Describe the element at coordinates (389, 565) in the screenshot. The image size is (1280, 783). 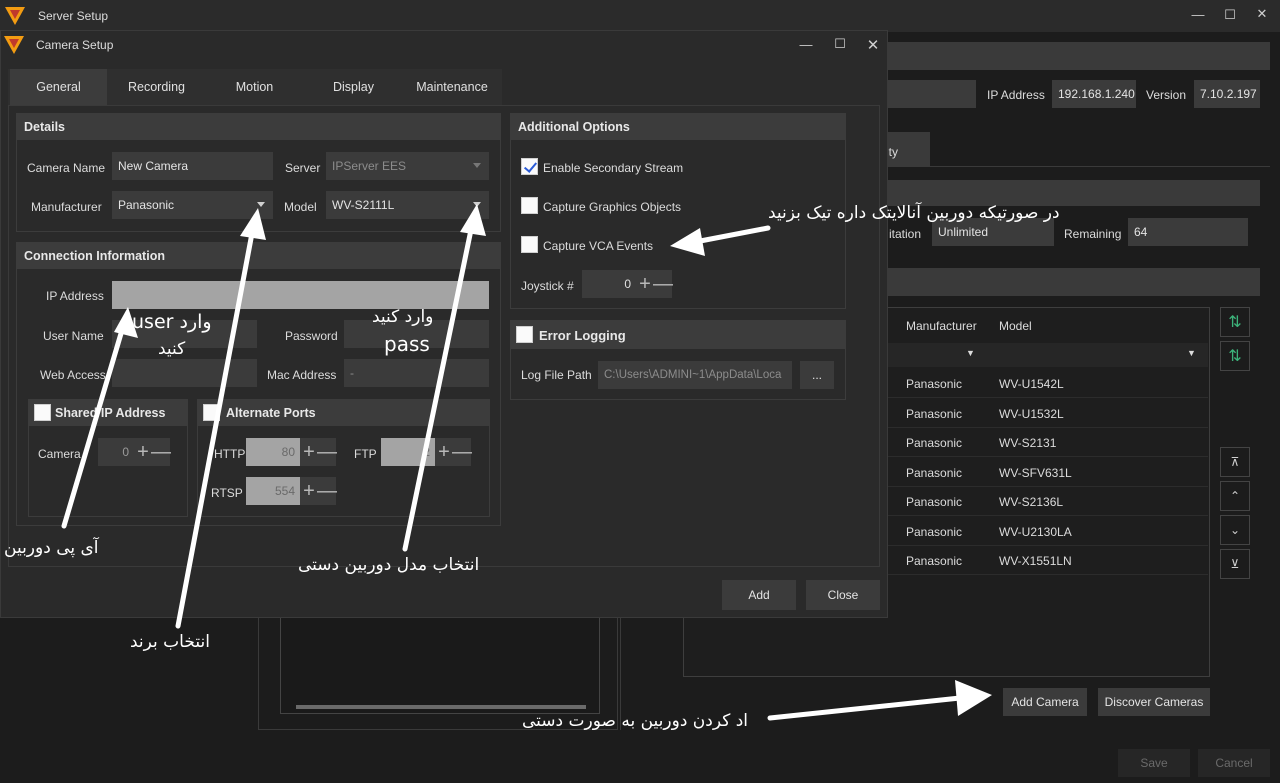
I see `annotation-model: انتخاب مدل دوربین دستی` at that location.